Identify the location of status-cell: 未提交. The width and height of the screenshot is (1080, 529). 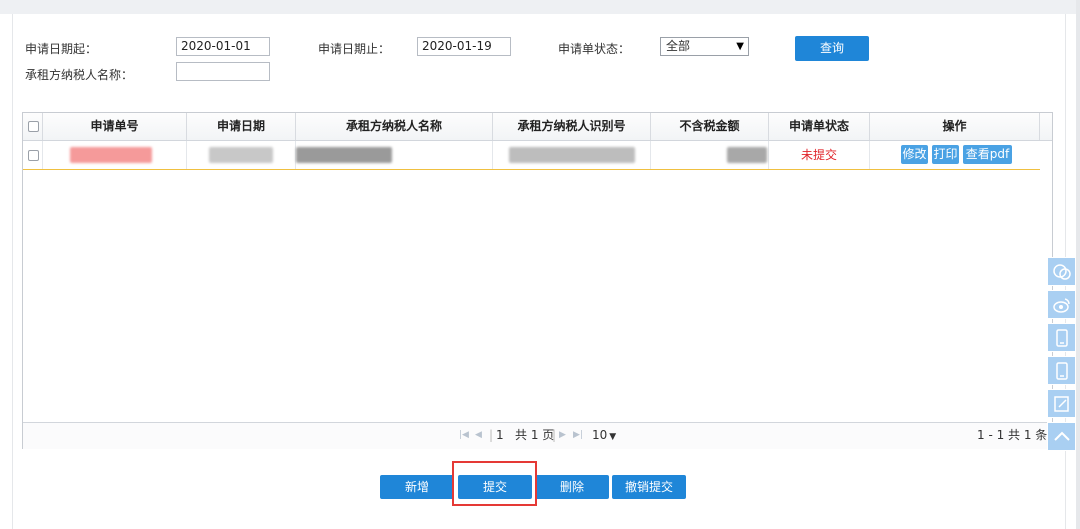
(819, 155).